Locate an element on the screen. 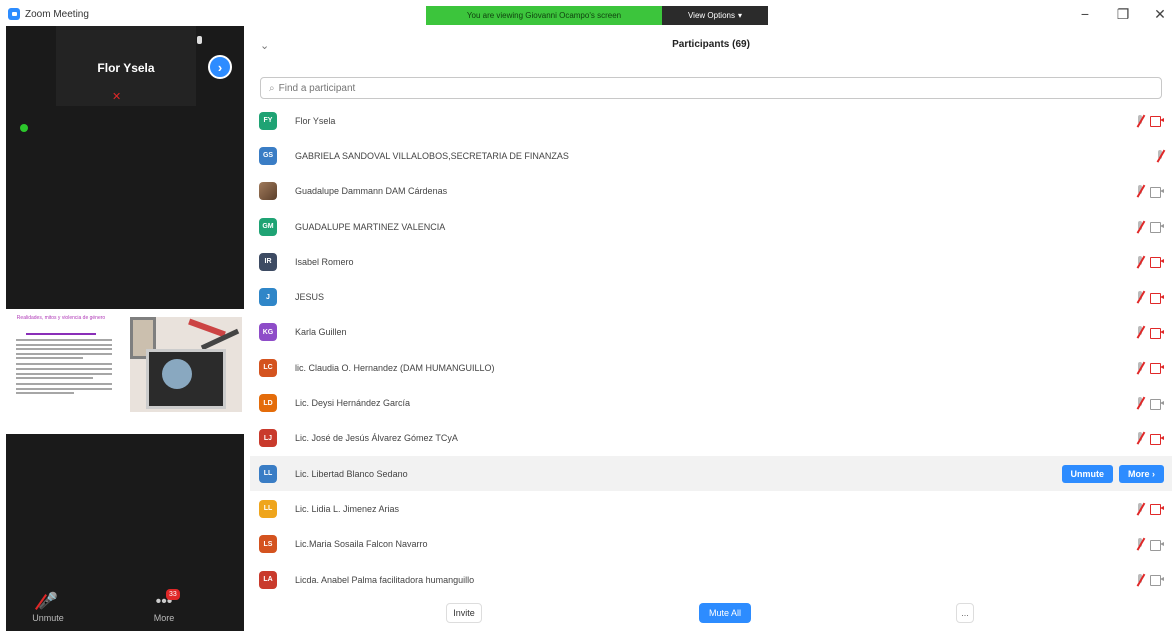 Image resolution: width=1172 pixels, height=631 pixels. participant-search: ⌕ is located at coordinates (711, 88).